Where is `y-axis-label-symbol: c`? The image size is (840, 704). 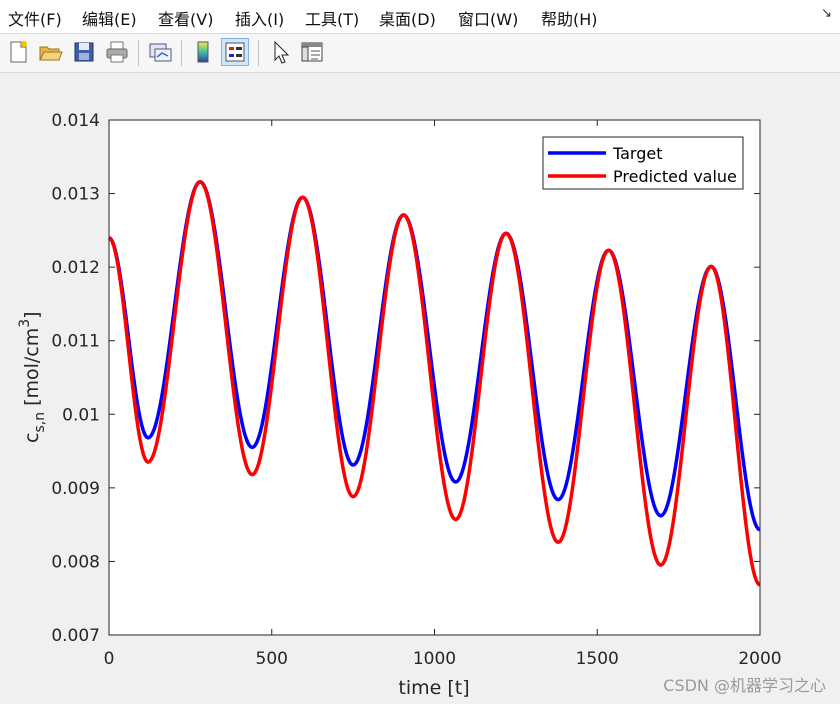 y-axis-label-symbol: c is located at coordinates (32, 438).